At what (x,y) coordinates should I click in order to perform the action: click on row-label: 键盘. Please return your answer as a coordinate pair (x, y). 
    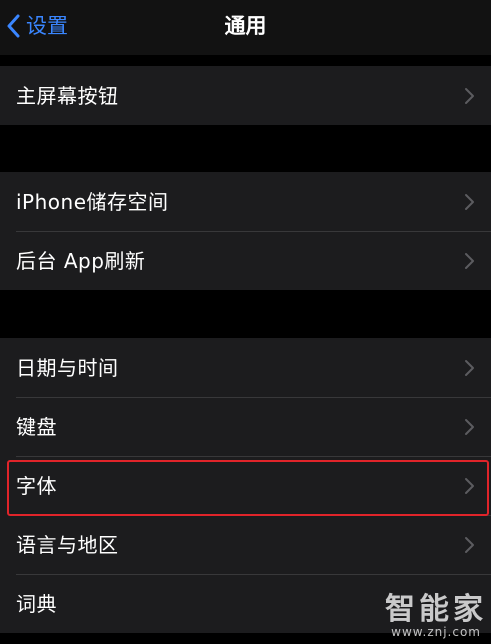
    Looking at the image, I should click on (36, 426).